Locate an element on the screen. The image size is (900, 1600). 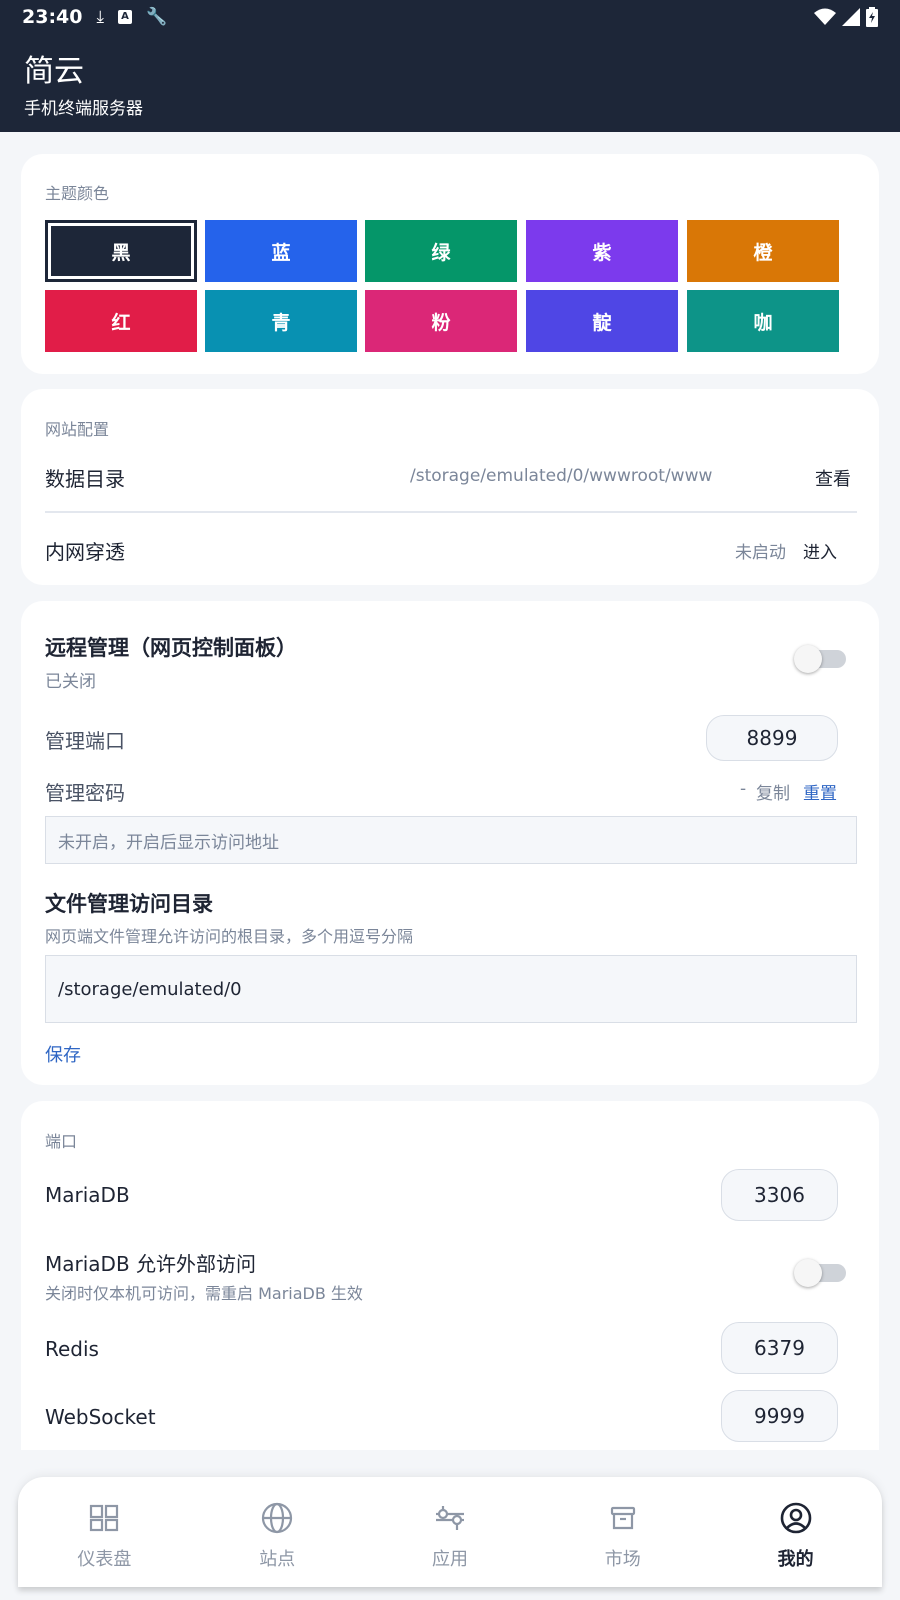
theme-color-swatch: 紫 is located at coordinates (602, 251).